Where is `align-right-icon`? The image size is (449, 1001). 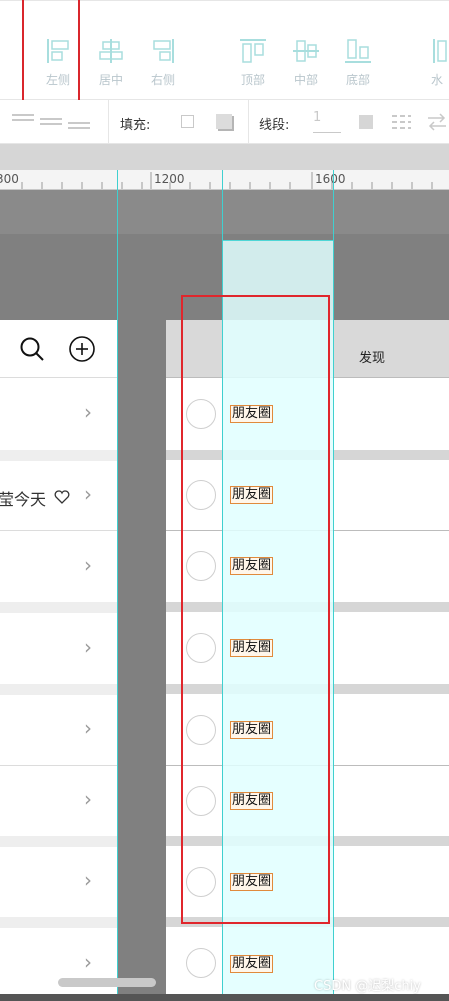 align-right-icon is located at coordinates (163, 51).